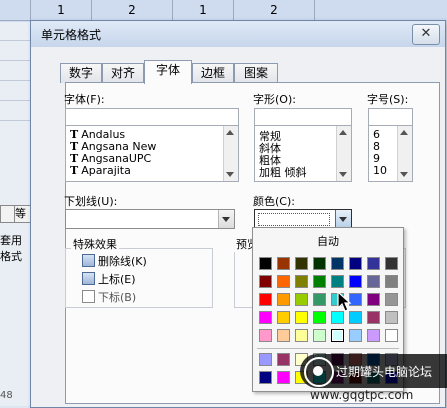 The image size is (447, 408). I want to click on list-item: T Aparajita, so click(100, 170).